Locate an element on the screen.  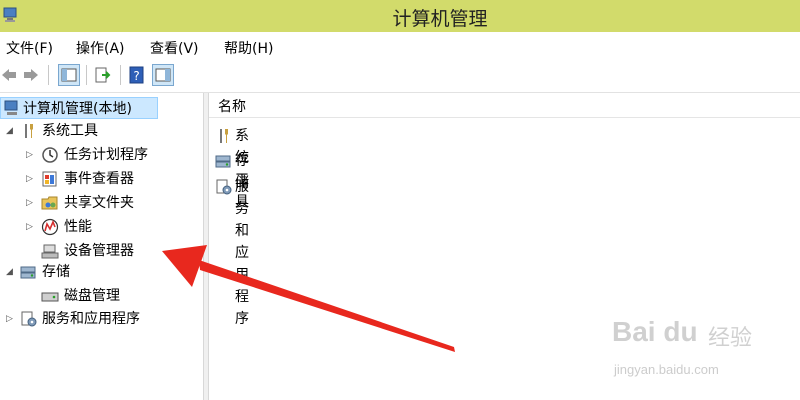
menu-action: 操作(A) is located at coordinates (100, 48).